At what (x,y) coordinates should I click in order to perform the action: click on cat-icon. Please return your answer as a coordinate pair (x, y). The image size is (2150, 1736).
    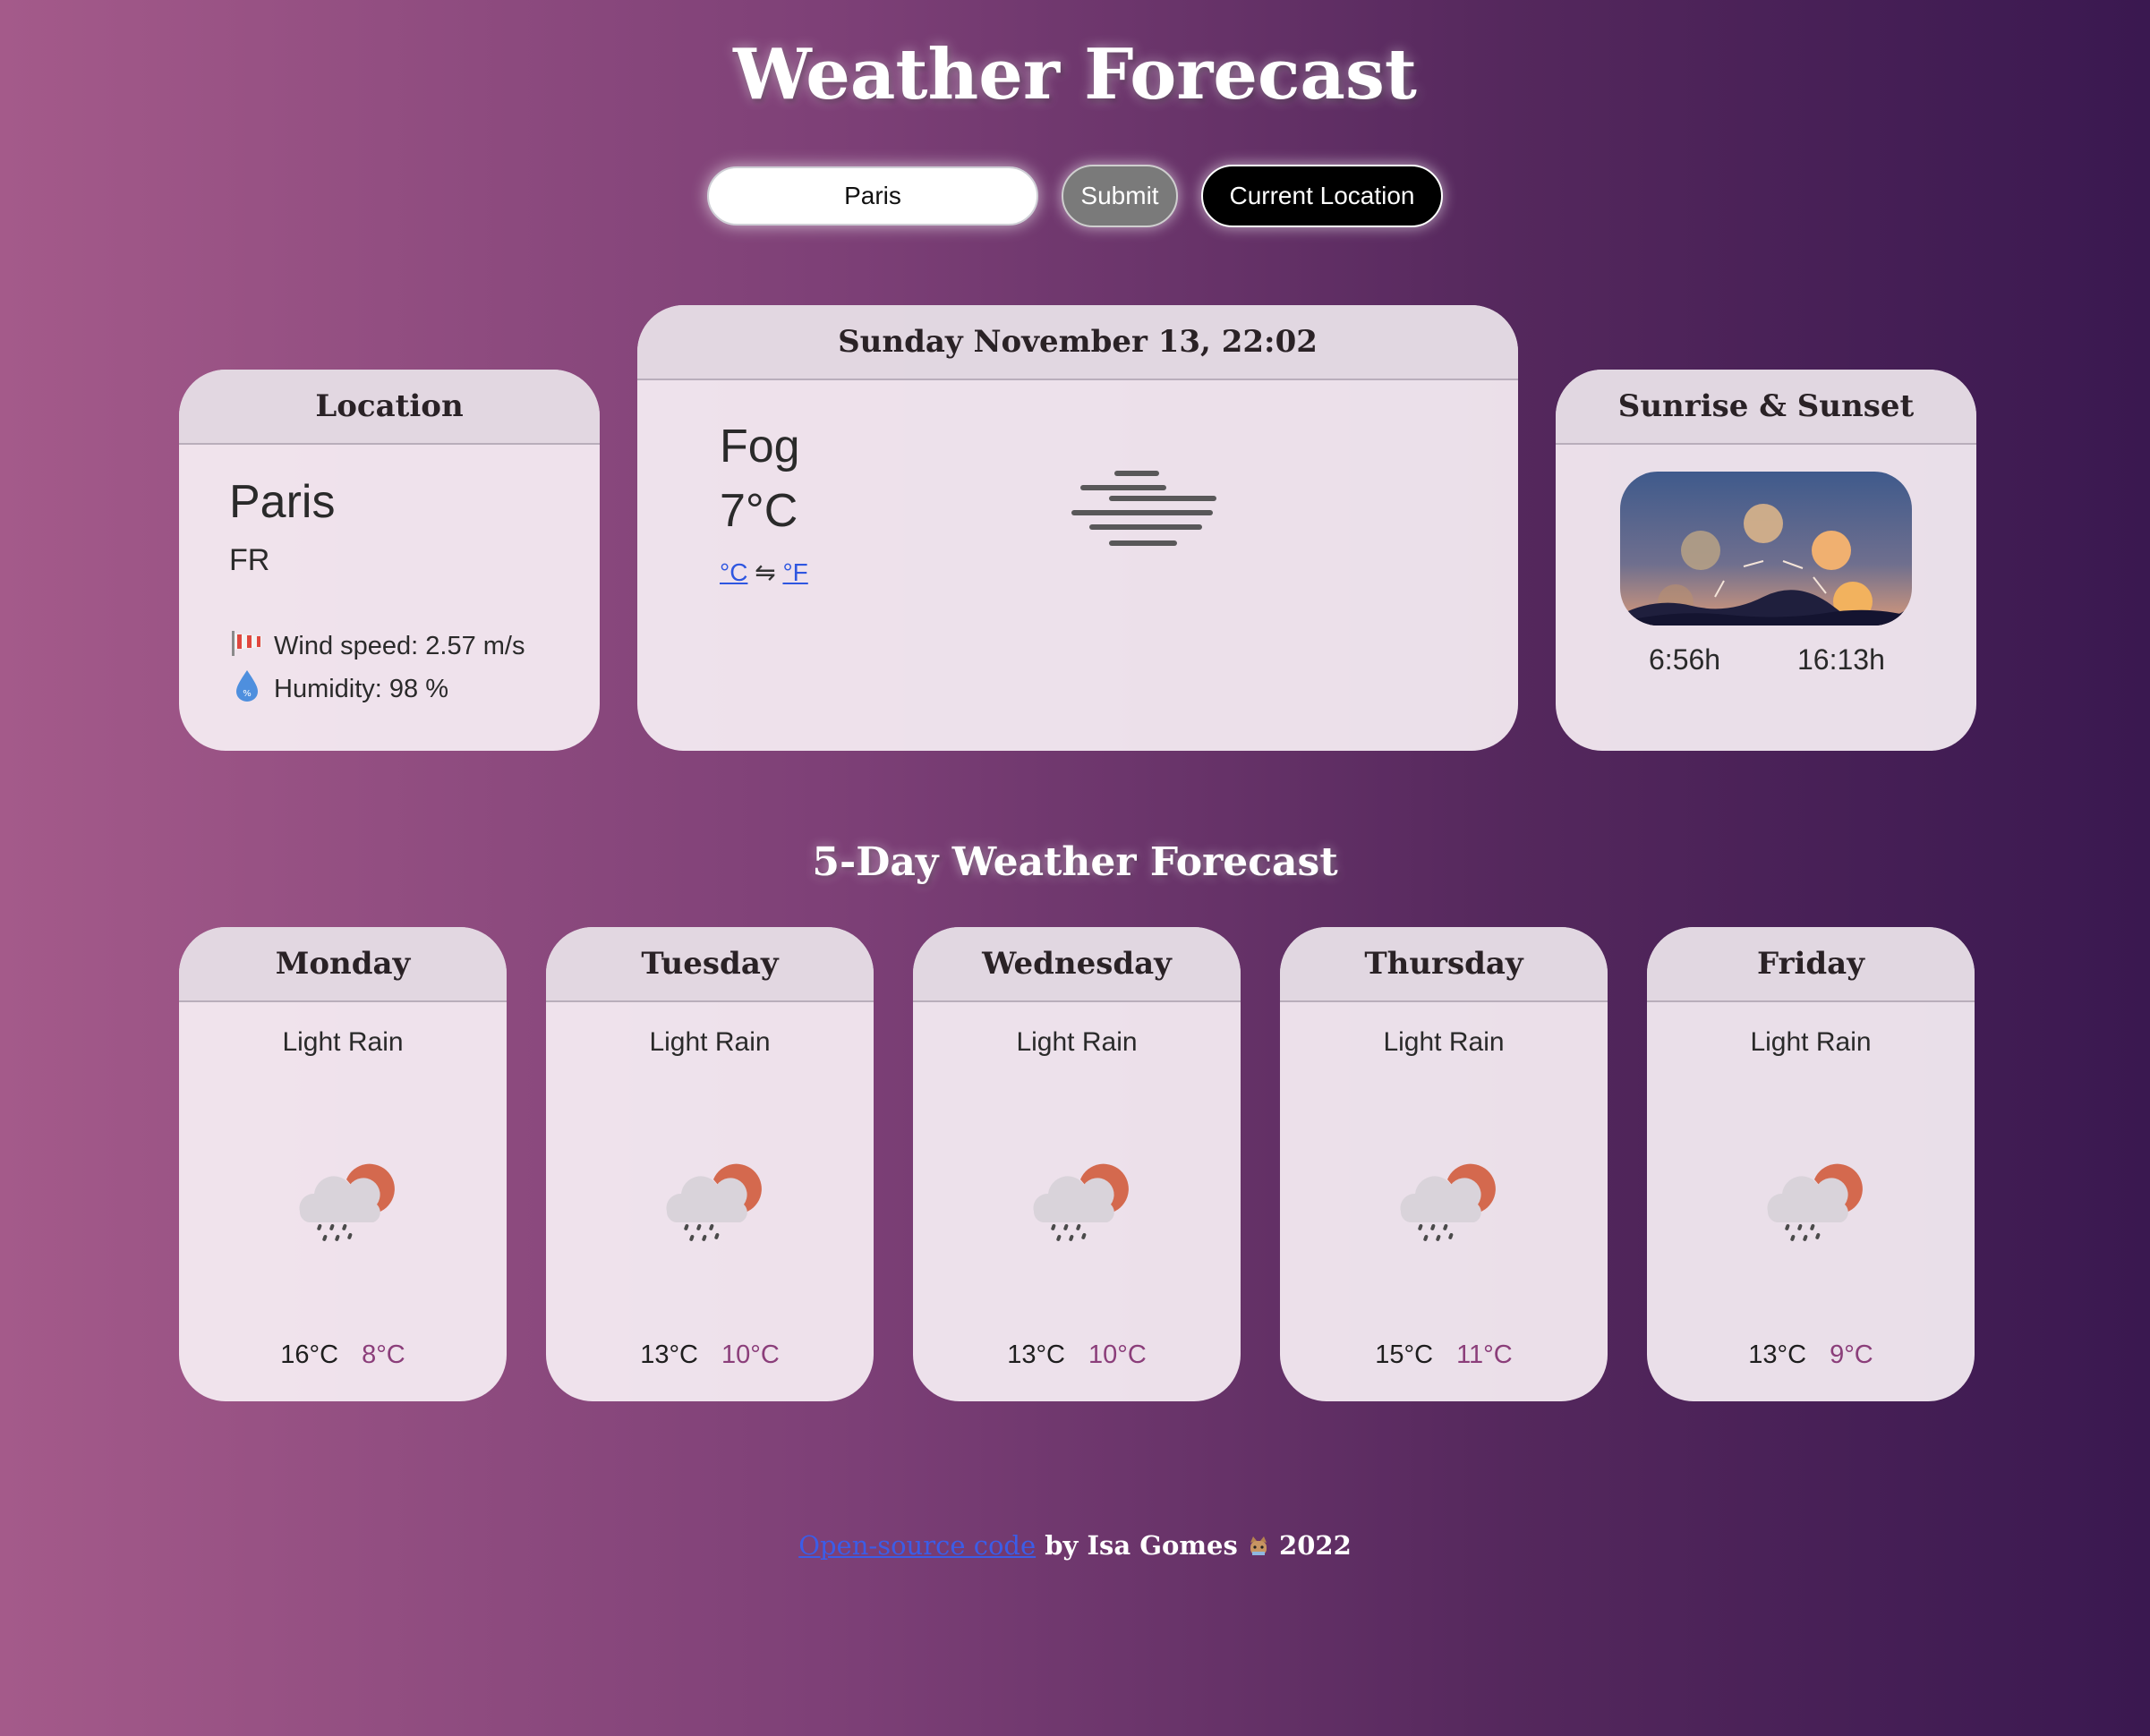
    Looking at the image, I should click on (1263, 1545).